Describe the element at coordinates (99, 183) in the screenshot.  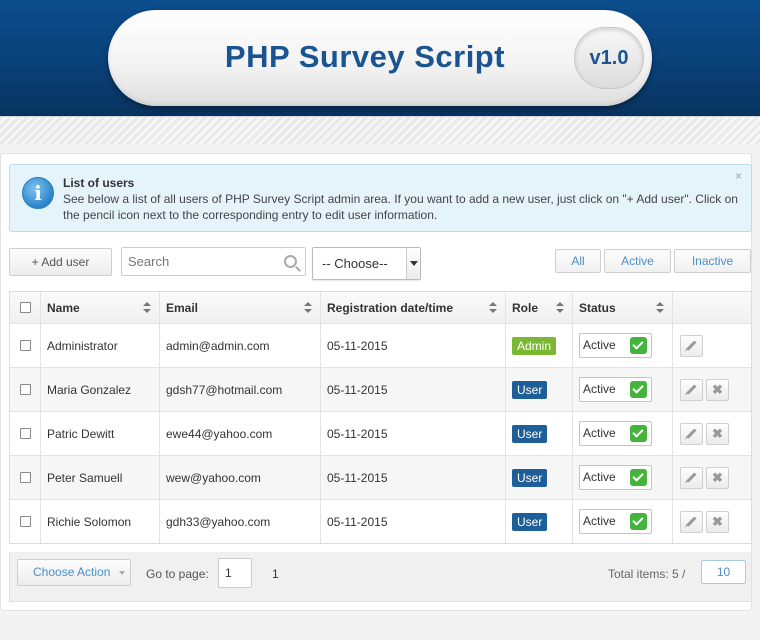
I see `info-title: List of users` at that location.